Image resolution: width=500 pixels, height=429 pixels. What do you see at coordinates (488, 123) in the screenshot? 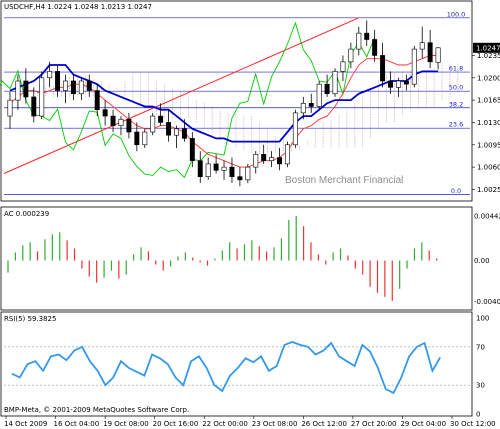
I see `price-tick-label: 1.0130` at bounding box center [488, 123].